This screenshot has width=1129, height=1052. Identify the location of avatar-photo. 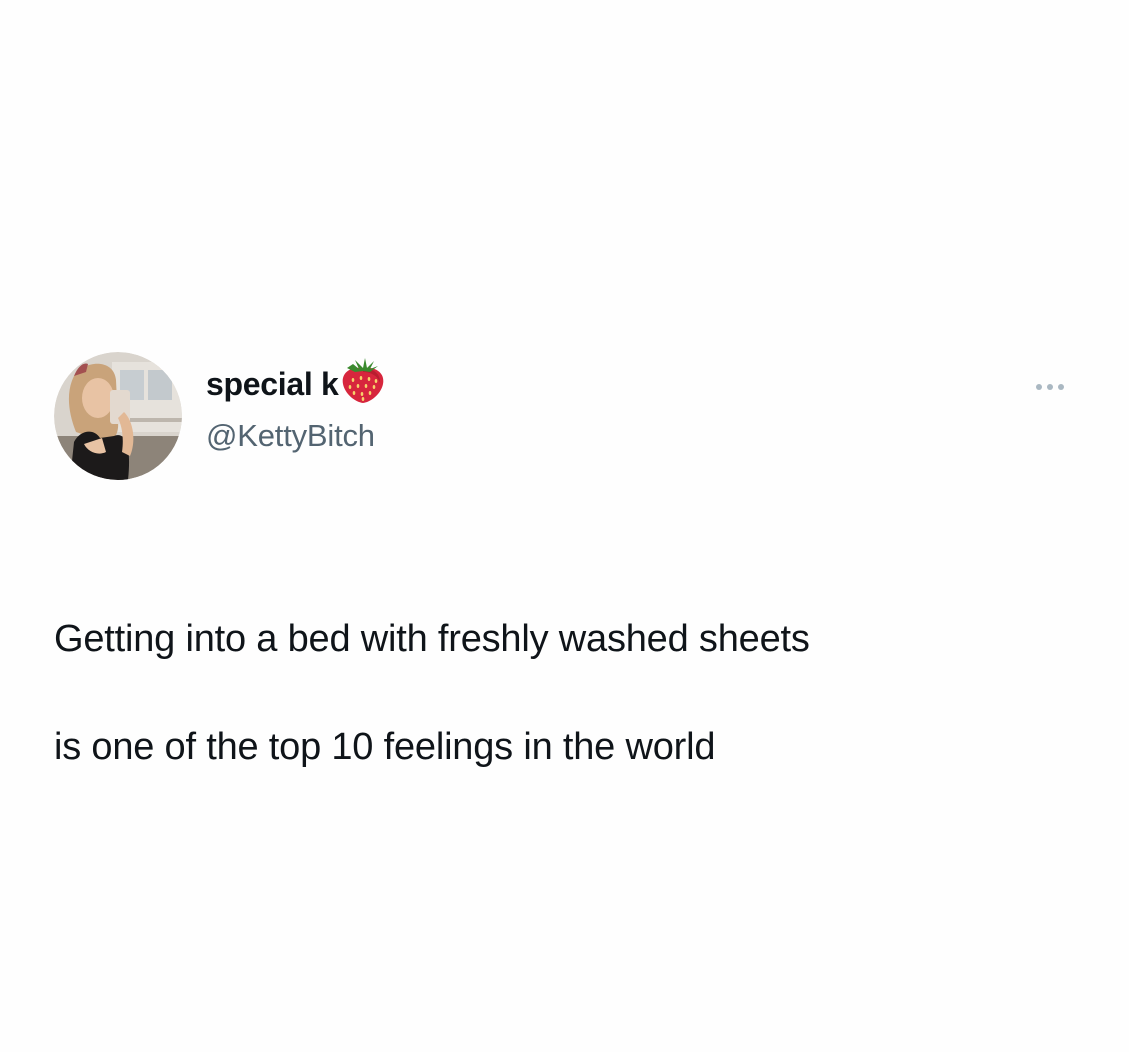
(118, 416).